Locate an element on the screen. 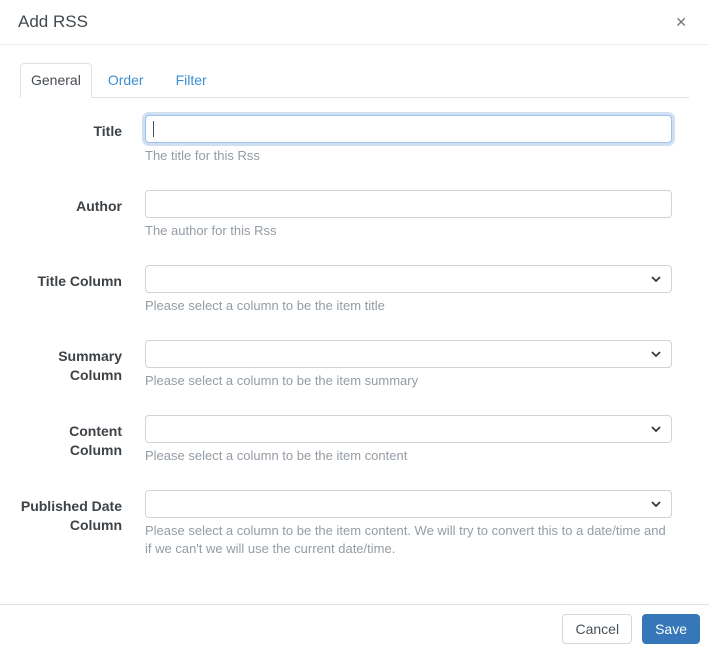  form-row-title: Title The title for this Rss is located at coordinates (354, 140).